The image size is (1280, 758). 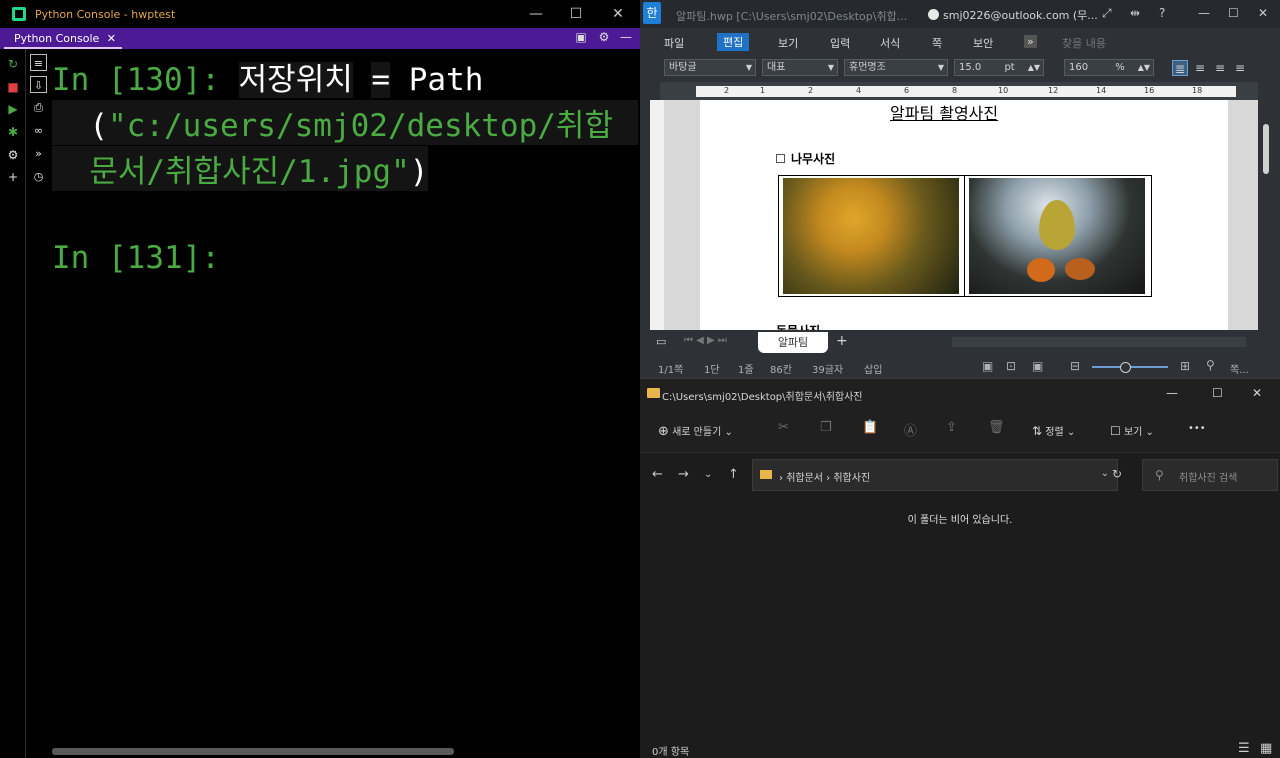 What do you see at coordinates (870, 427) in the screenshot?
I see `paste-icon: 📋` at bounding box center [870, 427].